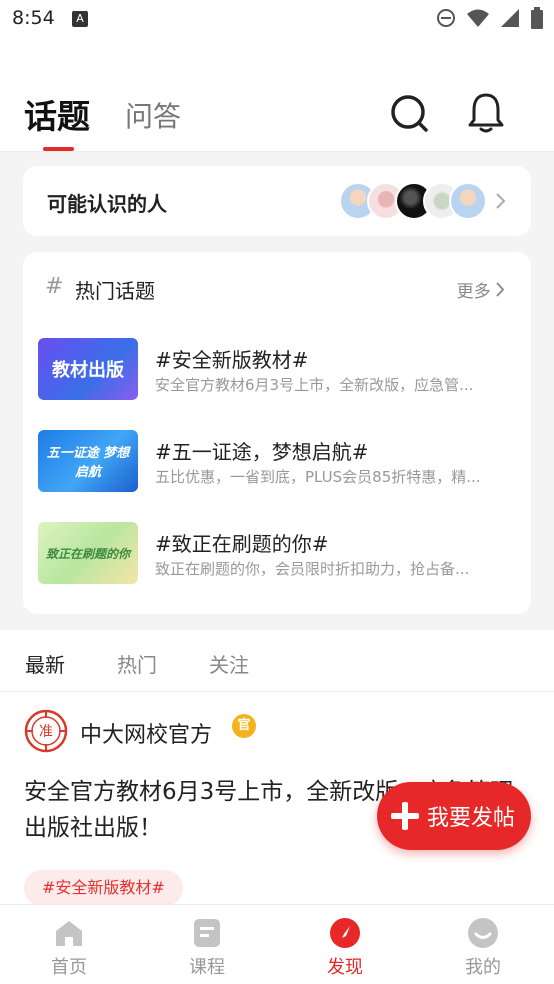  What do you see at coordinates (414, 201) in the screenshot?
I see `avatar-stack` at bounding box center [414, 201].